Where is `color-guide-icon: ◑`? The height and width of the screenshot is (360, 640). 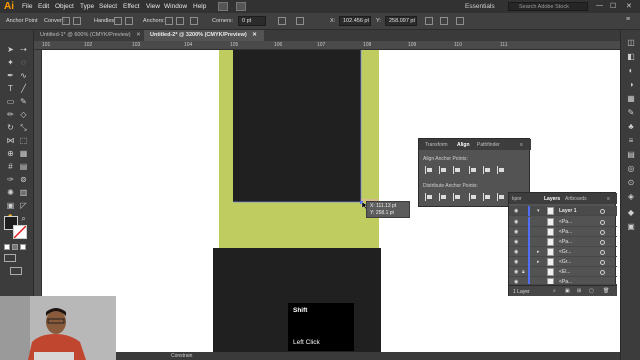 color-guide-icon: ◑ is located at coordinates (631, 85).